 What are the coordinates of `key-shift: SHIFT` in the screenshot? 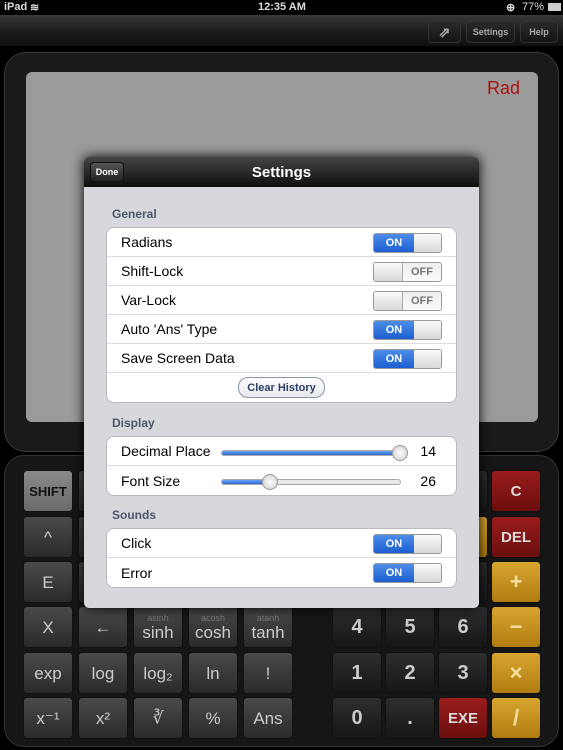 It's located at (48, 491).